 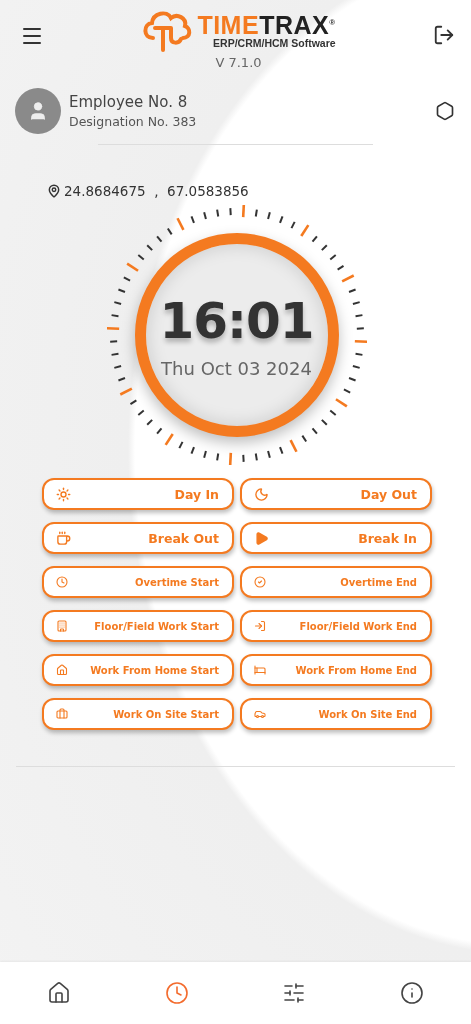 I want to click on attendance-button: Day Out, so click(x=336, y=494).